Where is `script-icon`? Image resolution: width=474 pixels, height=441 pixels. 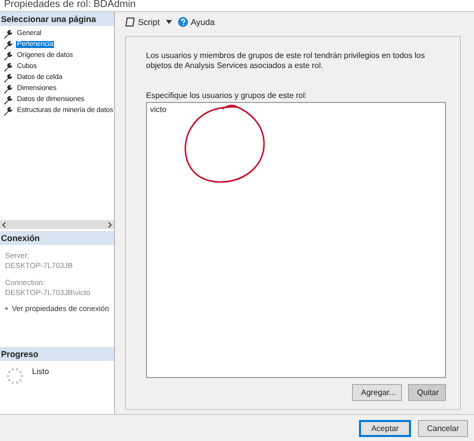
script-icon is located at coordinates (130, 22).